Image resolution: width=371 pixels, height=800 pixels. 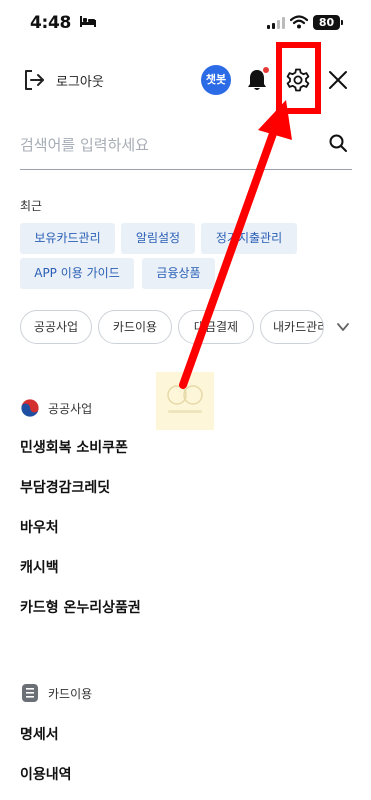 What do you see at coordinates (39, 567) in the screenshot?
I see `menu-item-cashback: 캐시백` at bounding box center [39, 567].